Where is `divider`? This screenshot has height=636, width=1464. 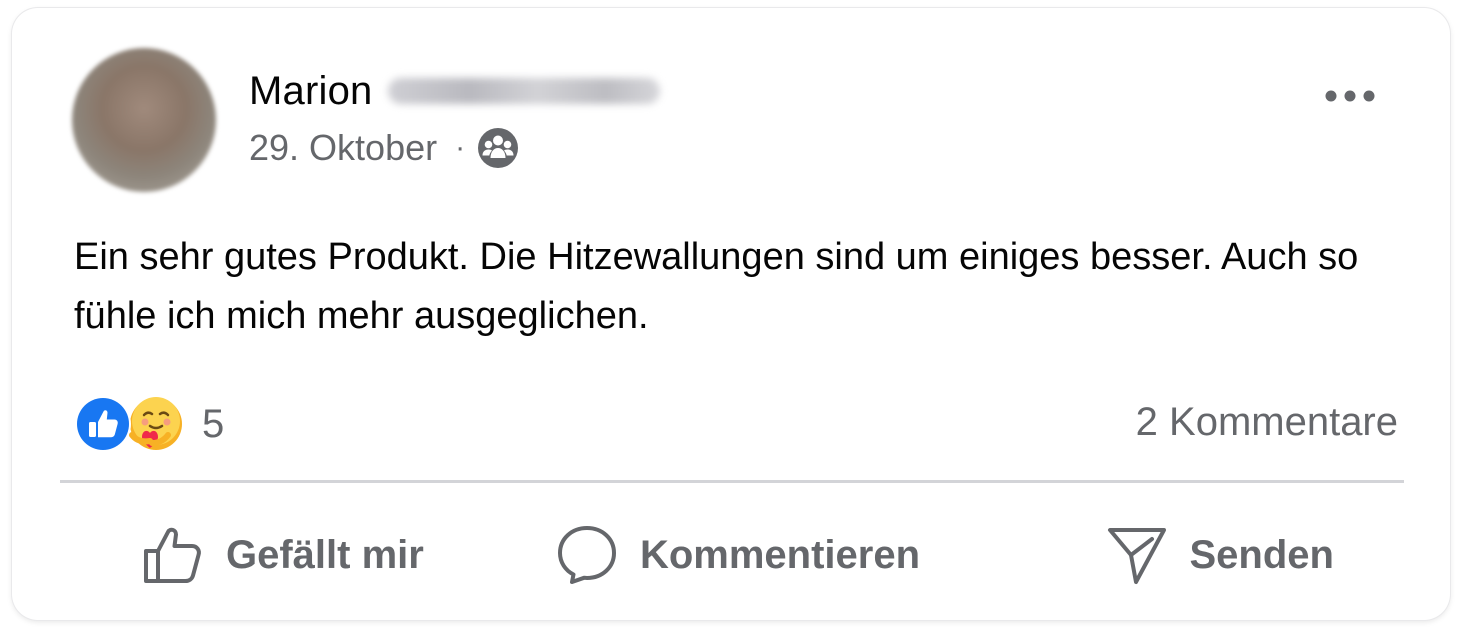 divider is located at coordinates (732, 481).